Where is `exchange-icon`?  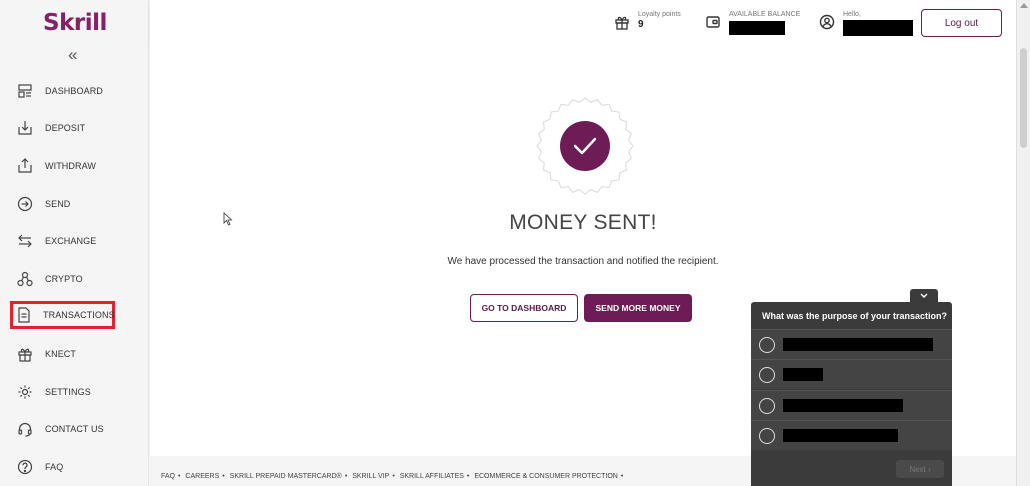 exchange-icon is located at coordinates (25, 241).